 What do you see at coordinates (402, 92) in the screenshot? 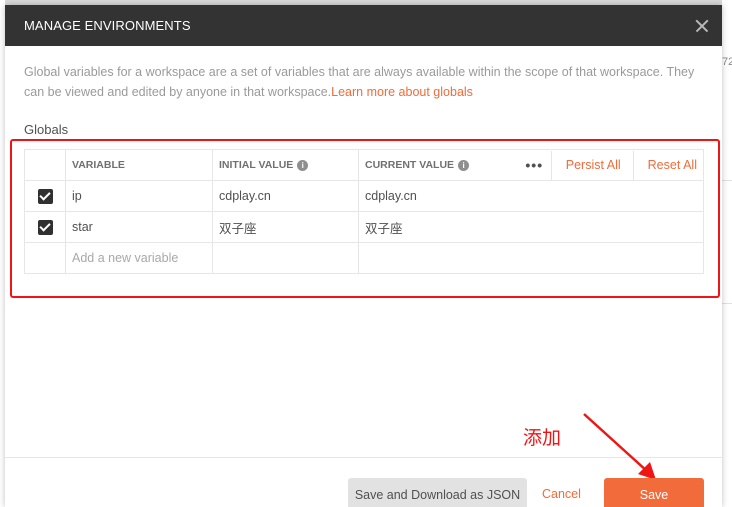
I see `learn-more-link: Learn more about globals` at bounding box center [402, 92].